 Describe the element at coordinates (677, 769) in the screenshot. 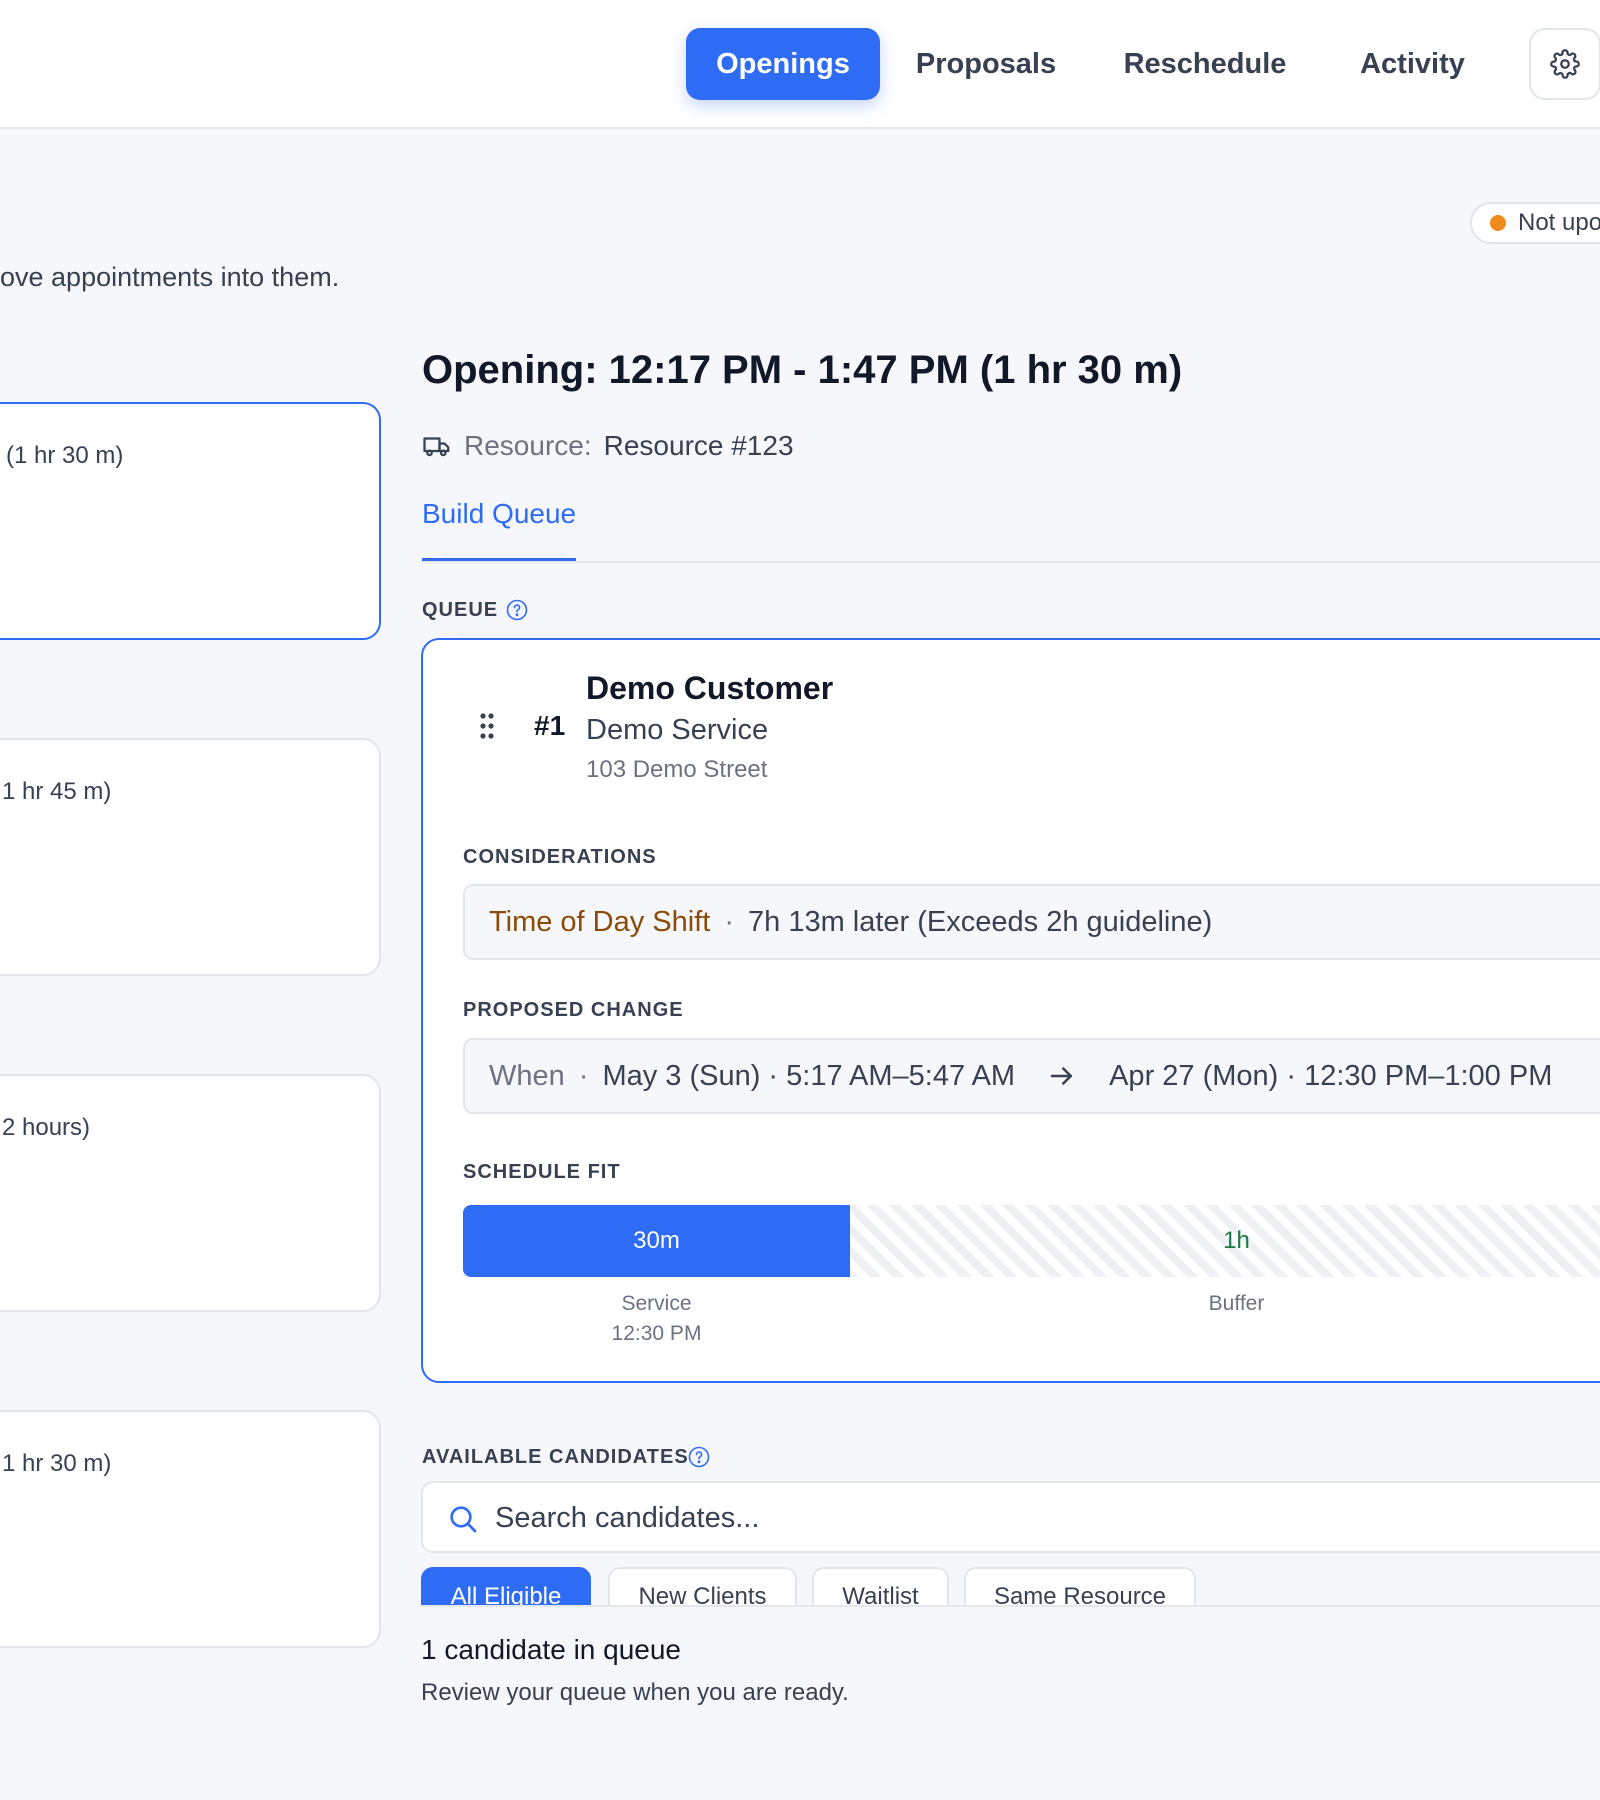

I see `customer-address: 103 Demo Street` at that location.